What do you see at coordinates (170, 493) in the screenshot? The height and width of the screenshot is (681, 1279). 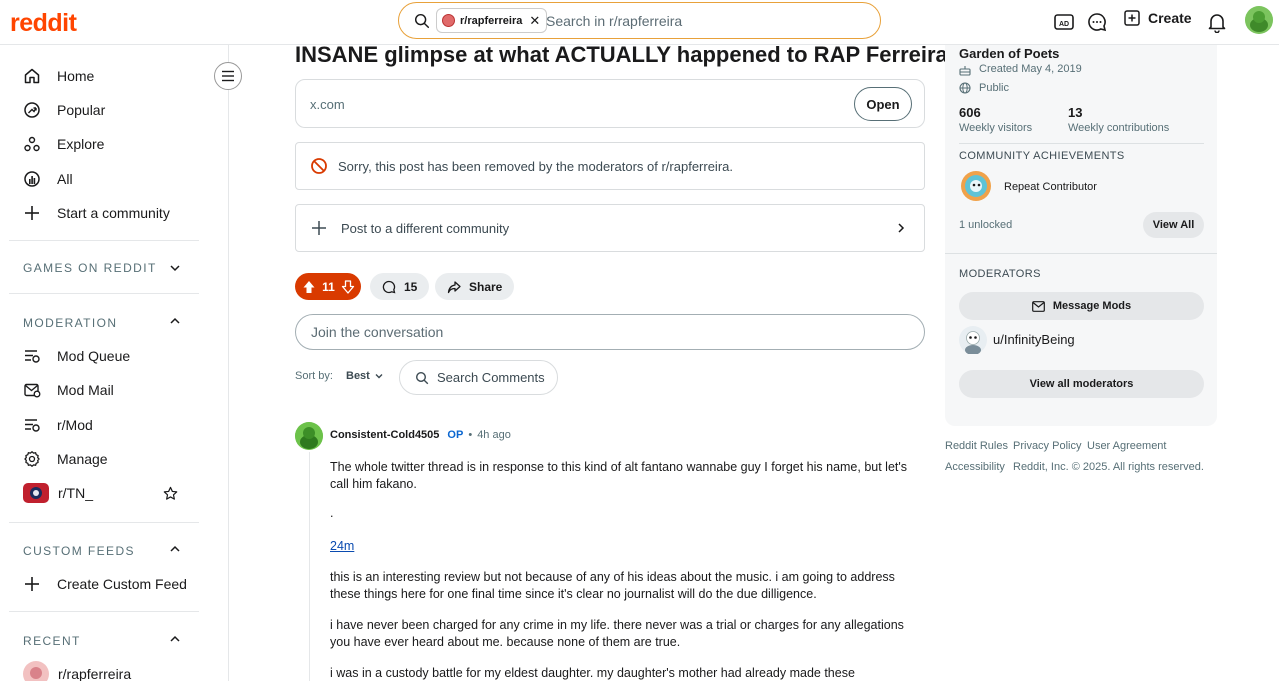 I see `star-icon` at bounding box center [170, 493].